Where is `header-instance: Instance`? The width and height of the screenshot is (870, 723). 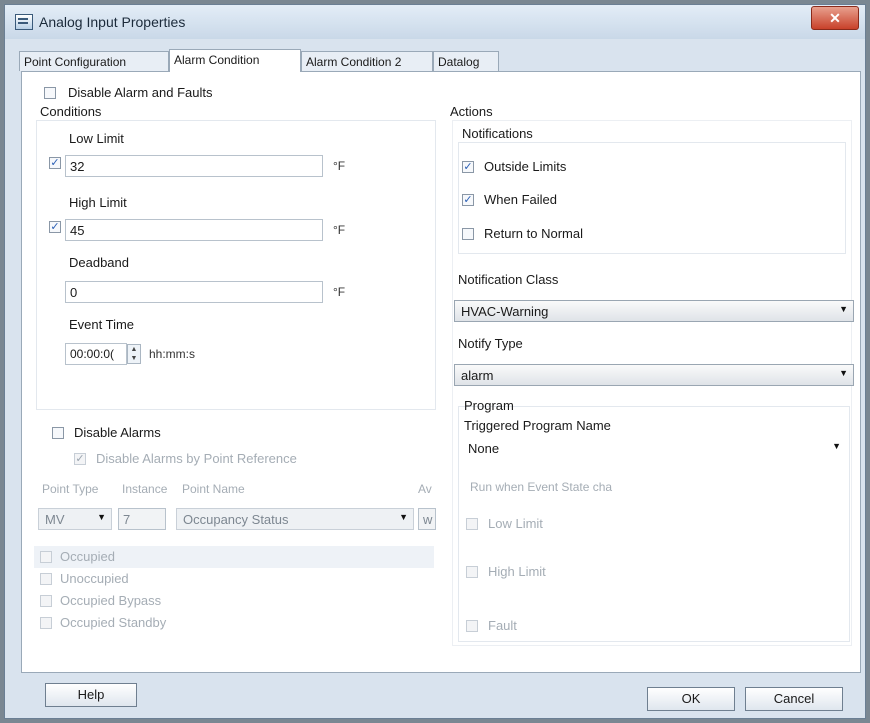
header-instance: Instance is located at coordinates (145, 489).